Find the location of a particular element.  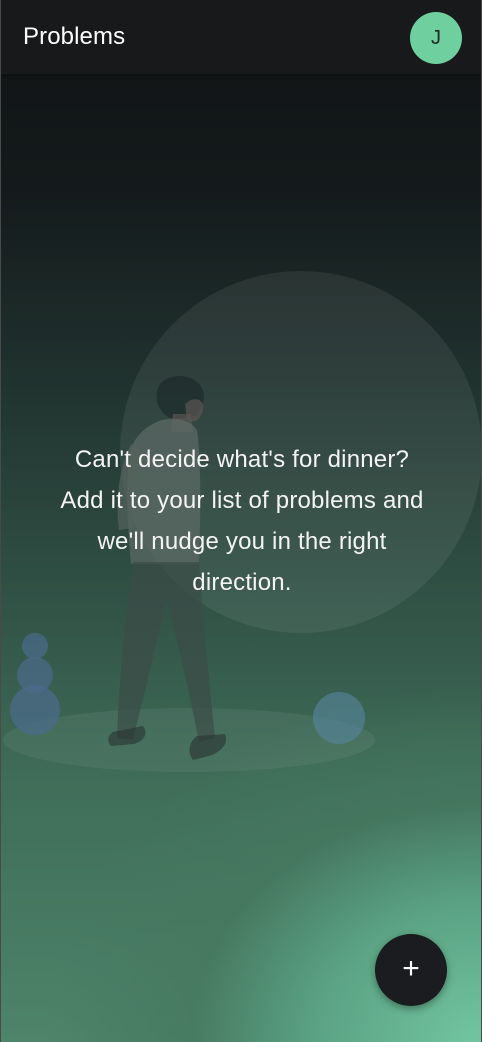

message-line: Can't decide what's for dinner? is located at coordinates (242, 459).